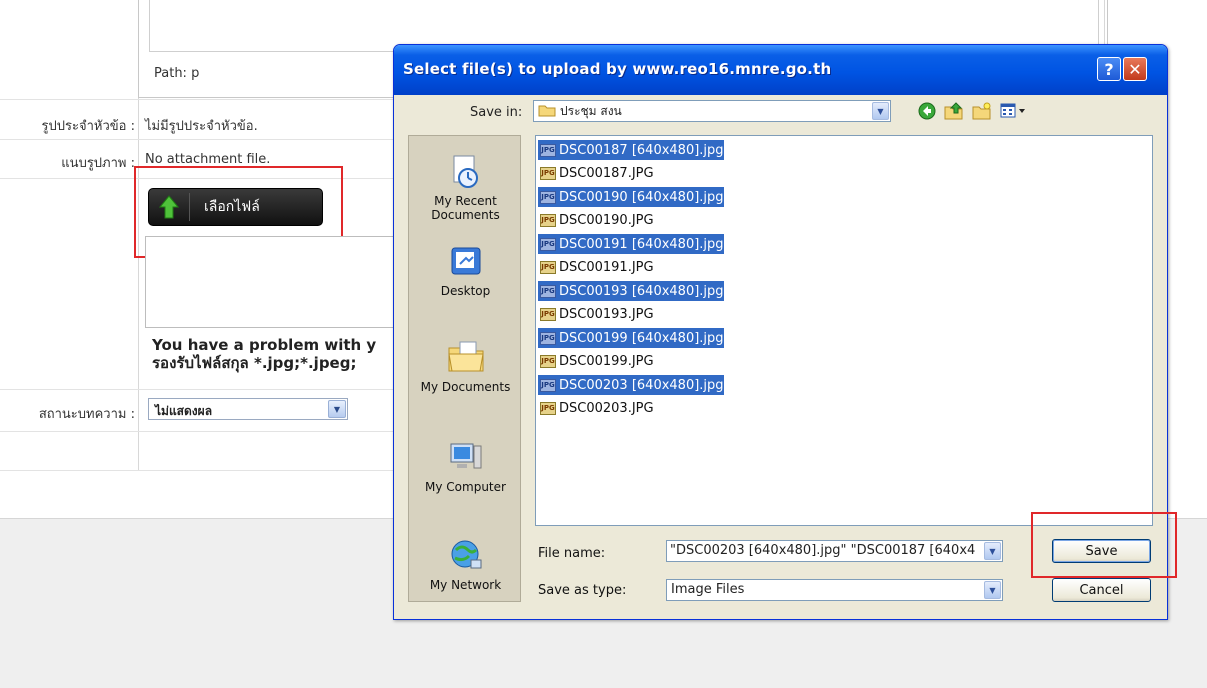  I want to click on article-status-label: สถานะบทความ :, so click(86, 414).